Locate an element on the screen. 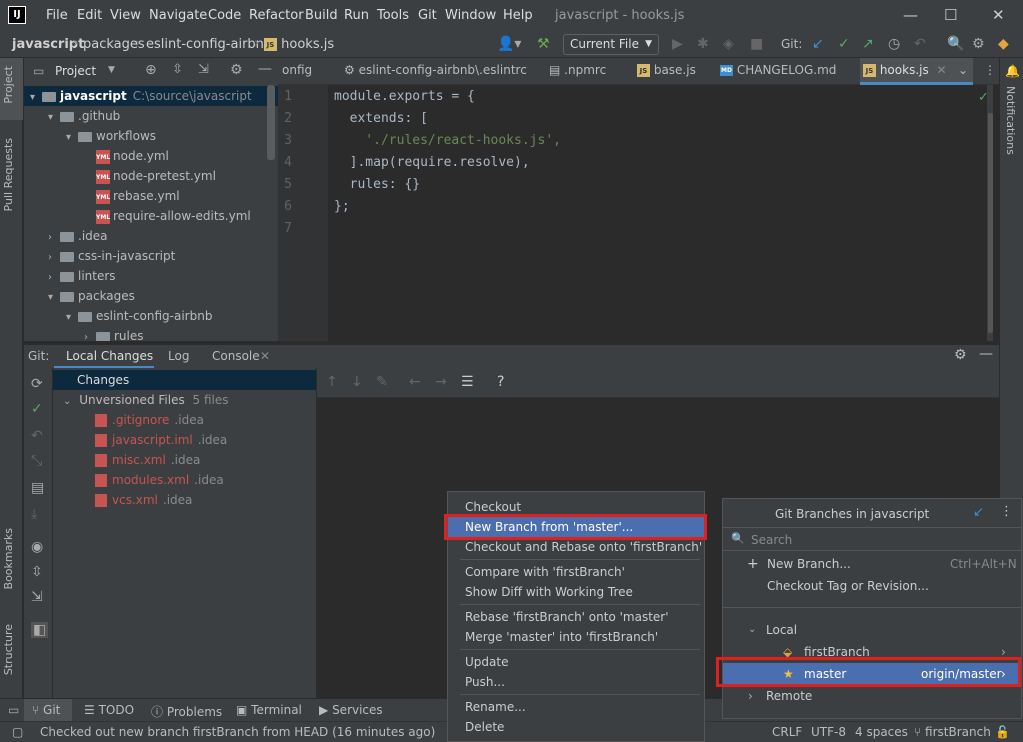 Image resolution: width=1023 pixels, height=742 pixels. menu-item: Show Diff with Working Tree is located at coordinates (576, 592).